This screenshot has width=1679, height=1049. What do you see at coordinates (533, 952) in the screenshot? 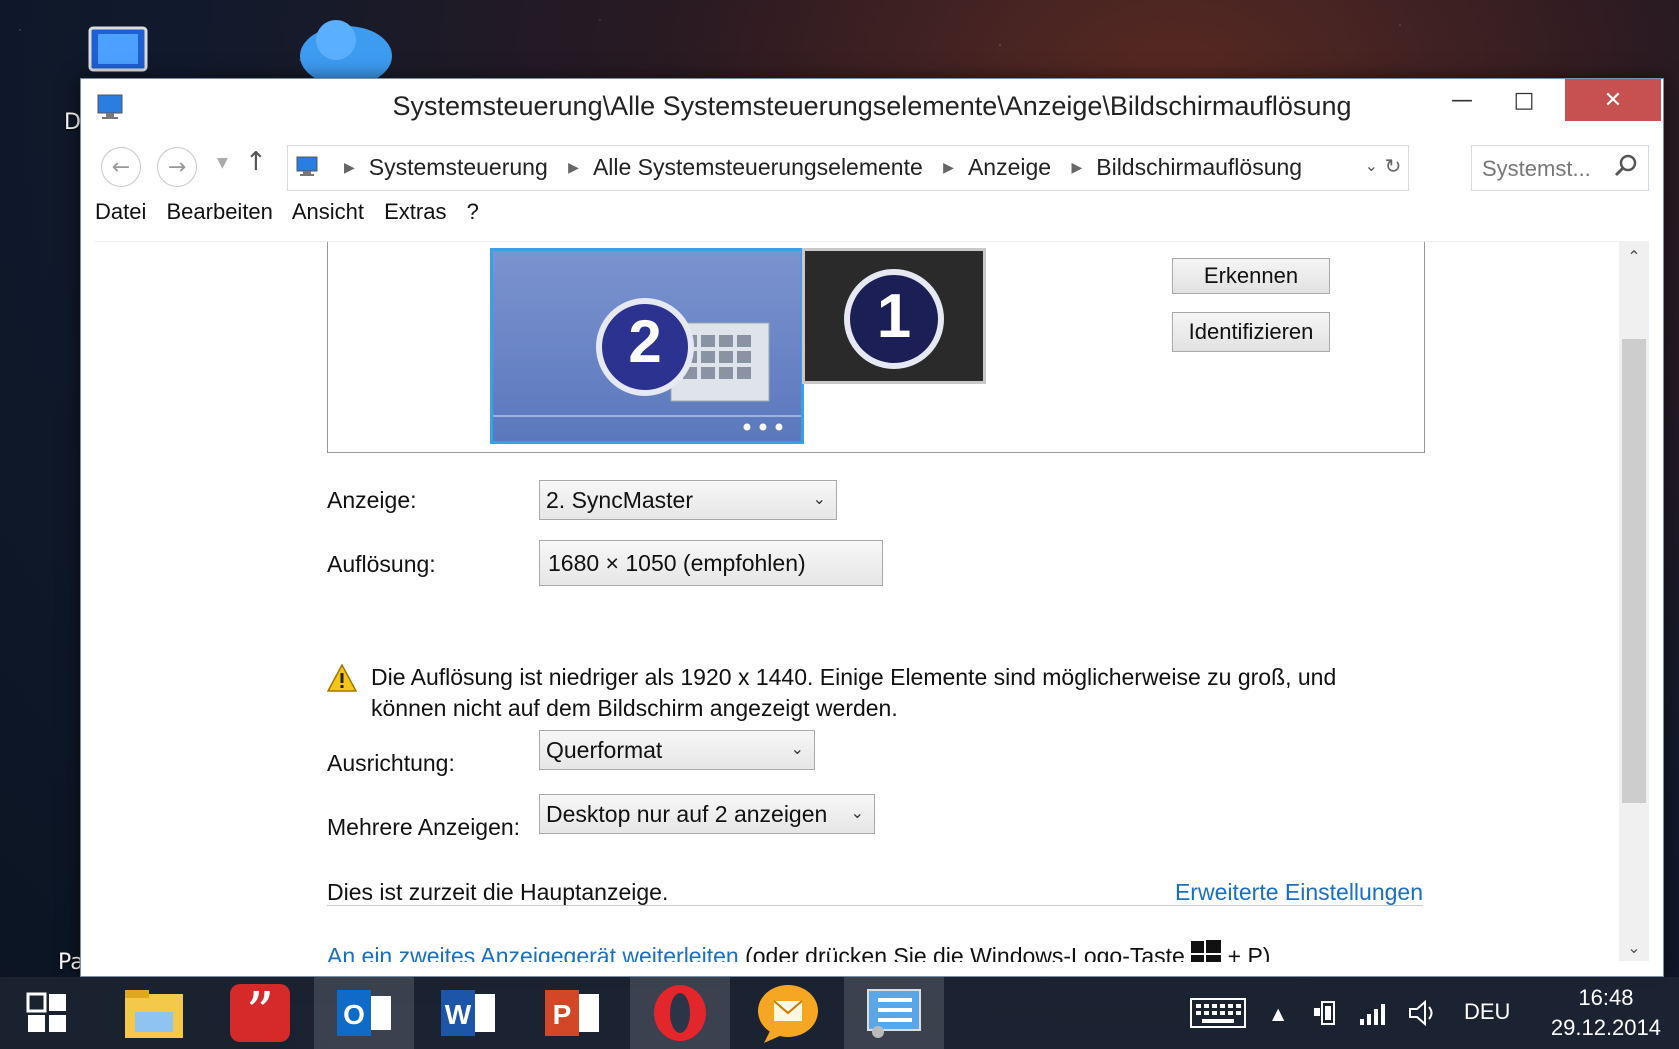
I see `project-display-link: An ein zweites Anzeigegerät weiterleiten` at bounding box center [533, 952].